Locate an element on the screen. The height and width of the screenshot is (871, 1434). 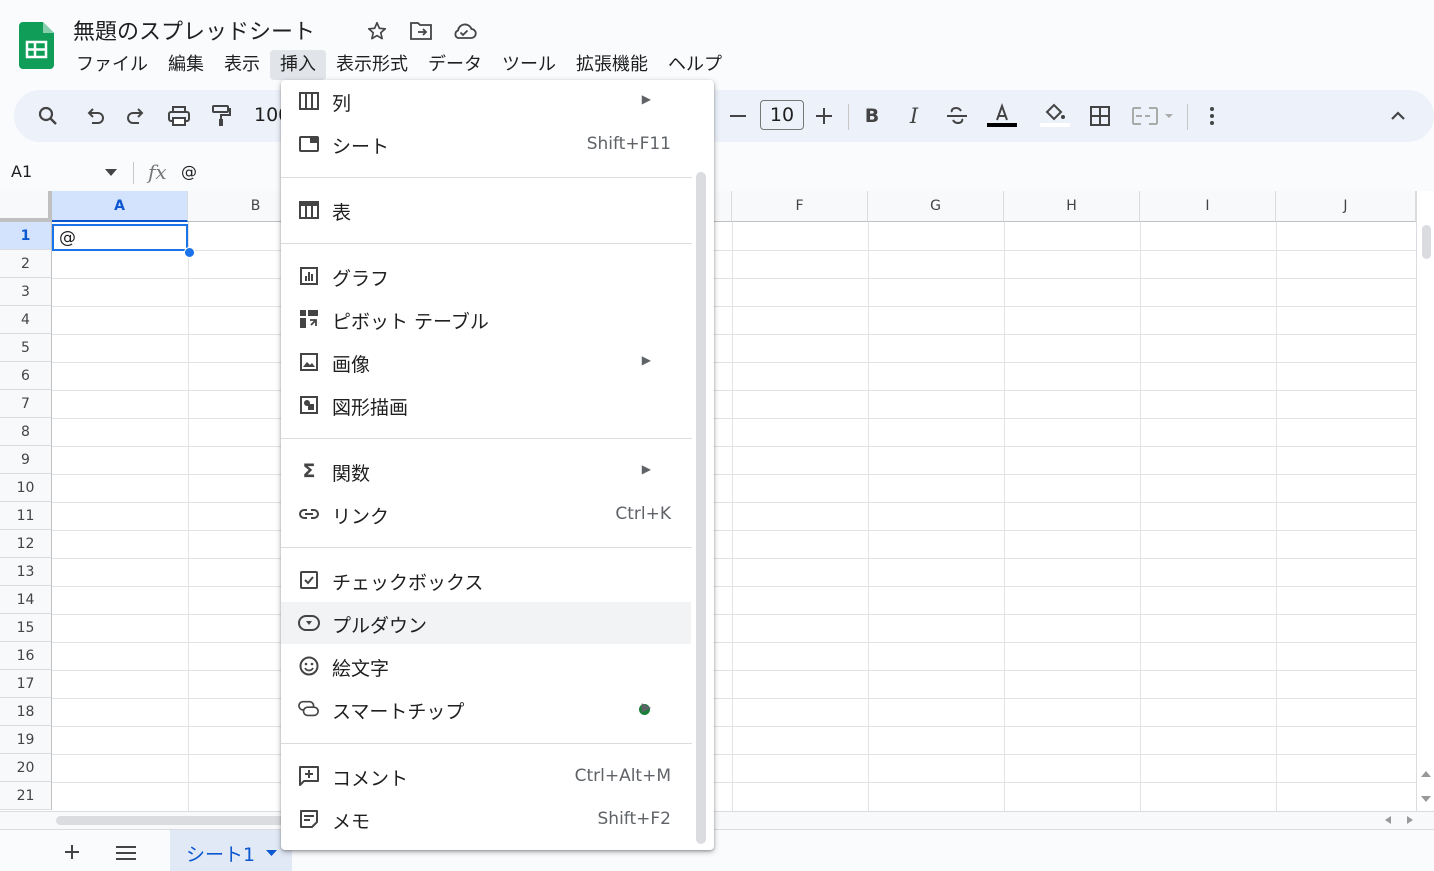
text-color-icon is located at coordinates (1002, 116).